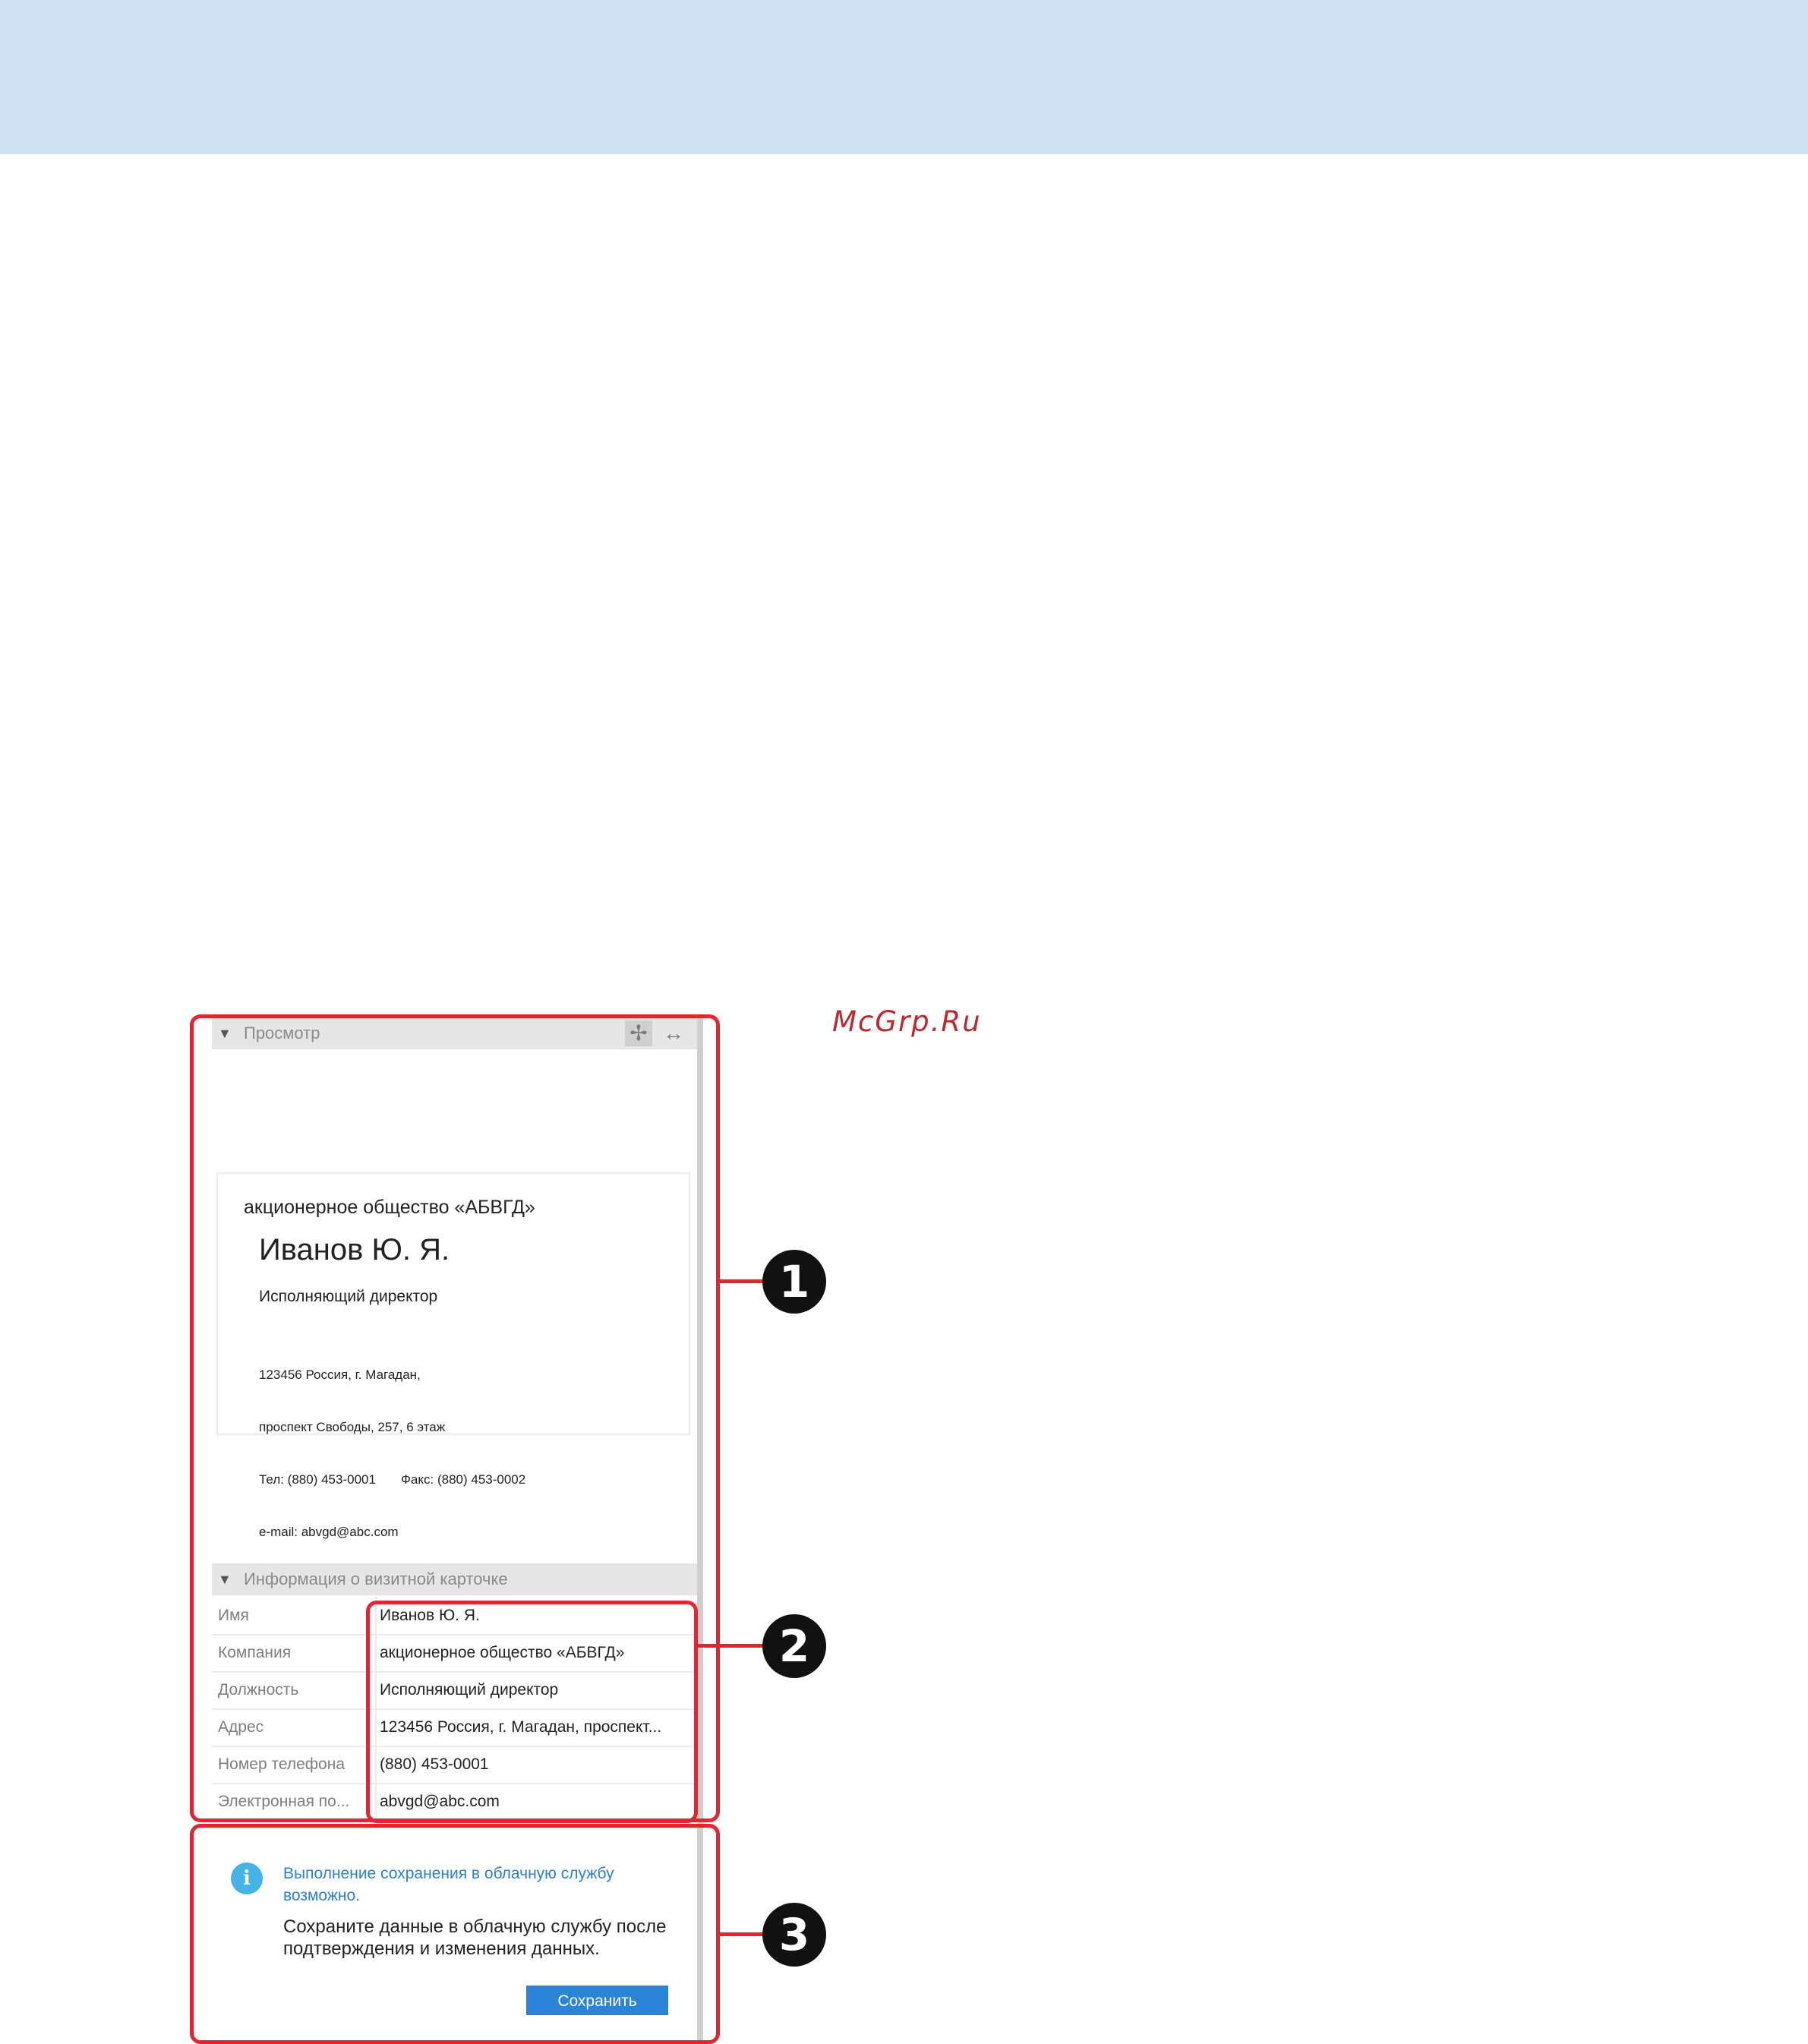 The image size is (1808, 2044). I want to click on callout-marker-2: 2, so click(794, 1646).